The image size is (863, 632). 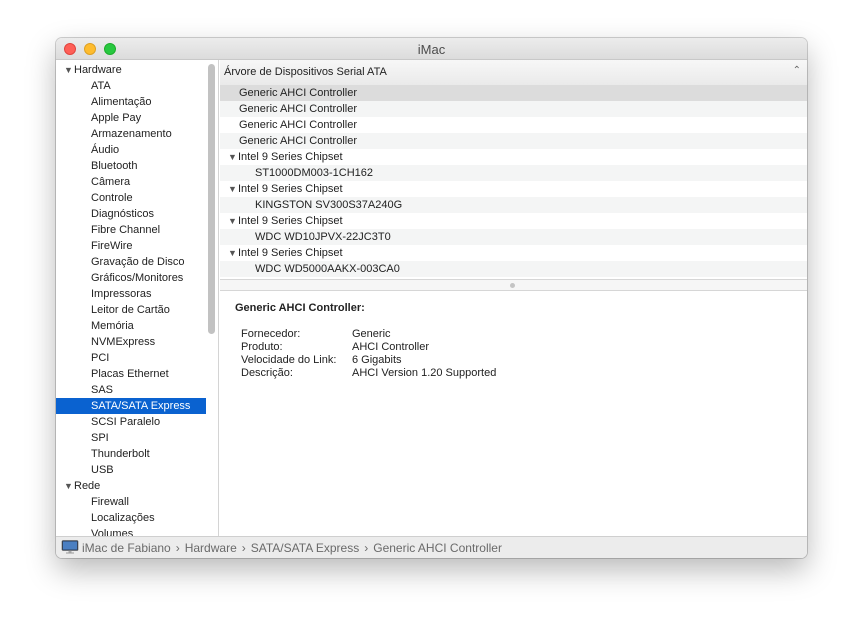 I want to click on sidebar-item: Memória, so click(x=131, y=326).